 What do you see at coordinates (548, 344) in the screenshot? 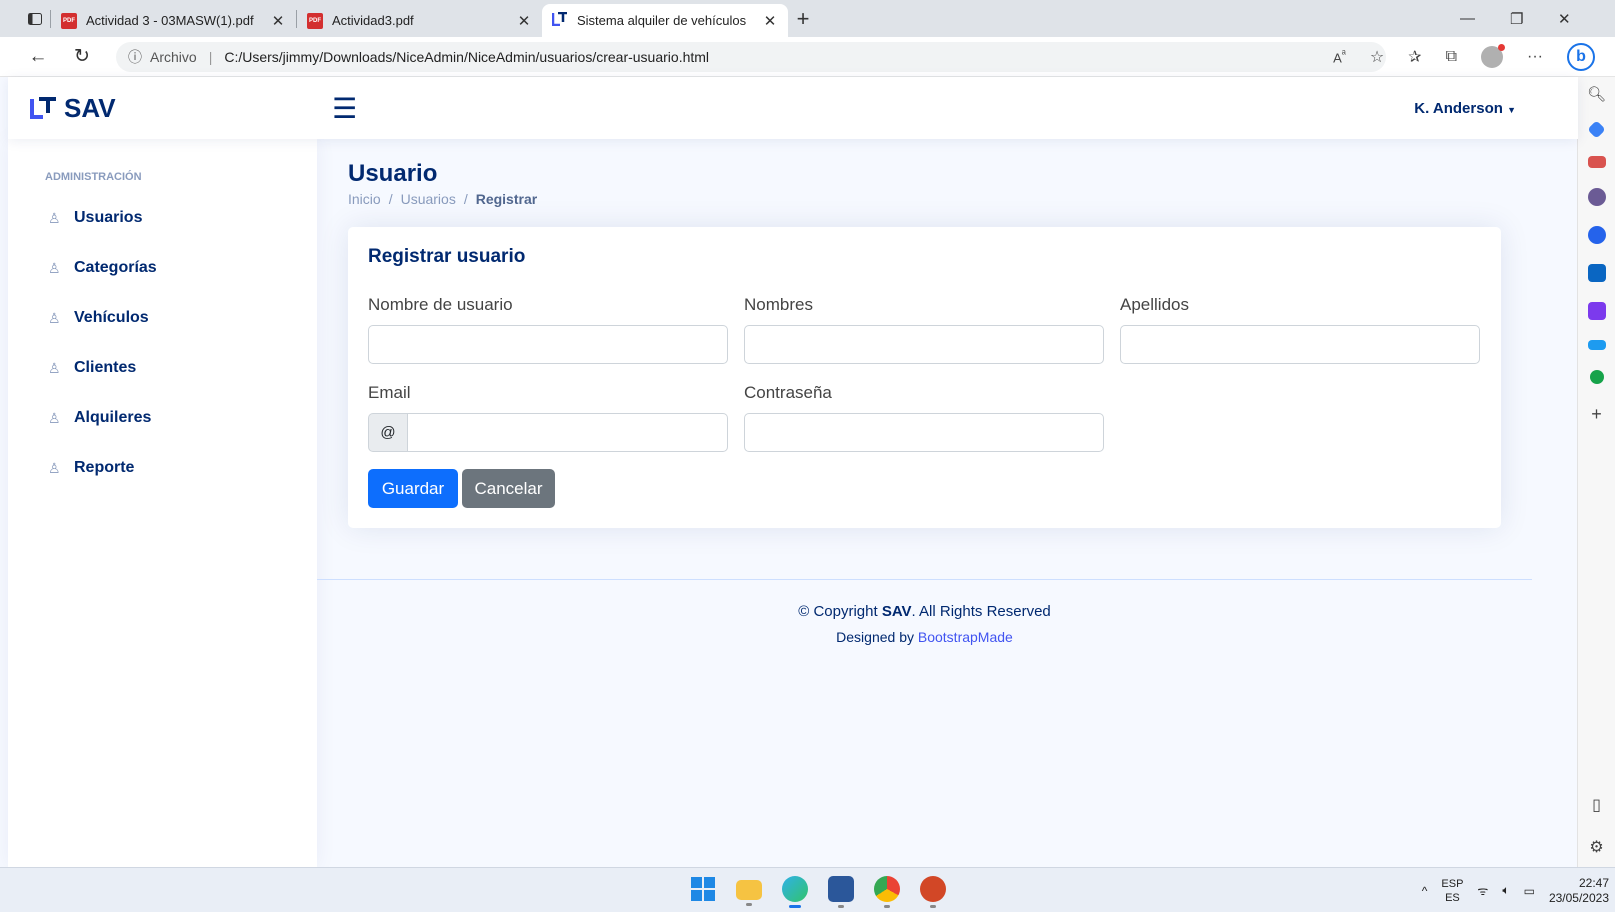
I see `username-field` at bounding box center [548, 344].